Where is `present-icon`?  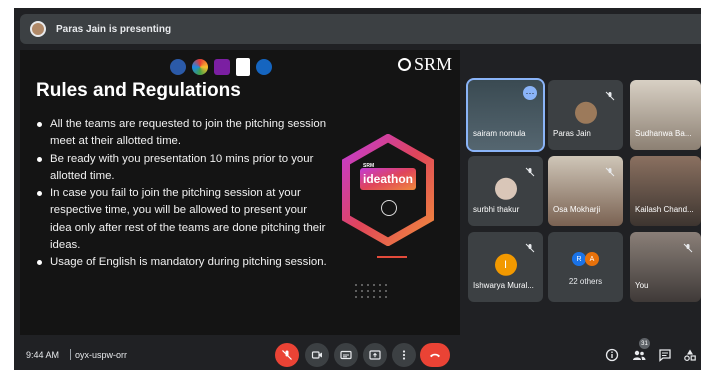
present-icon is located at coordinates (375, 355).